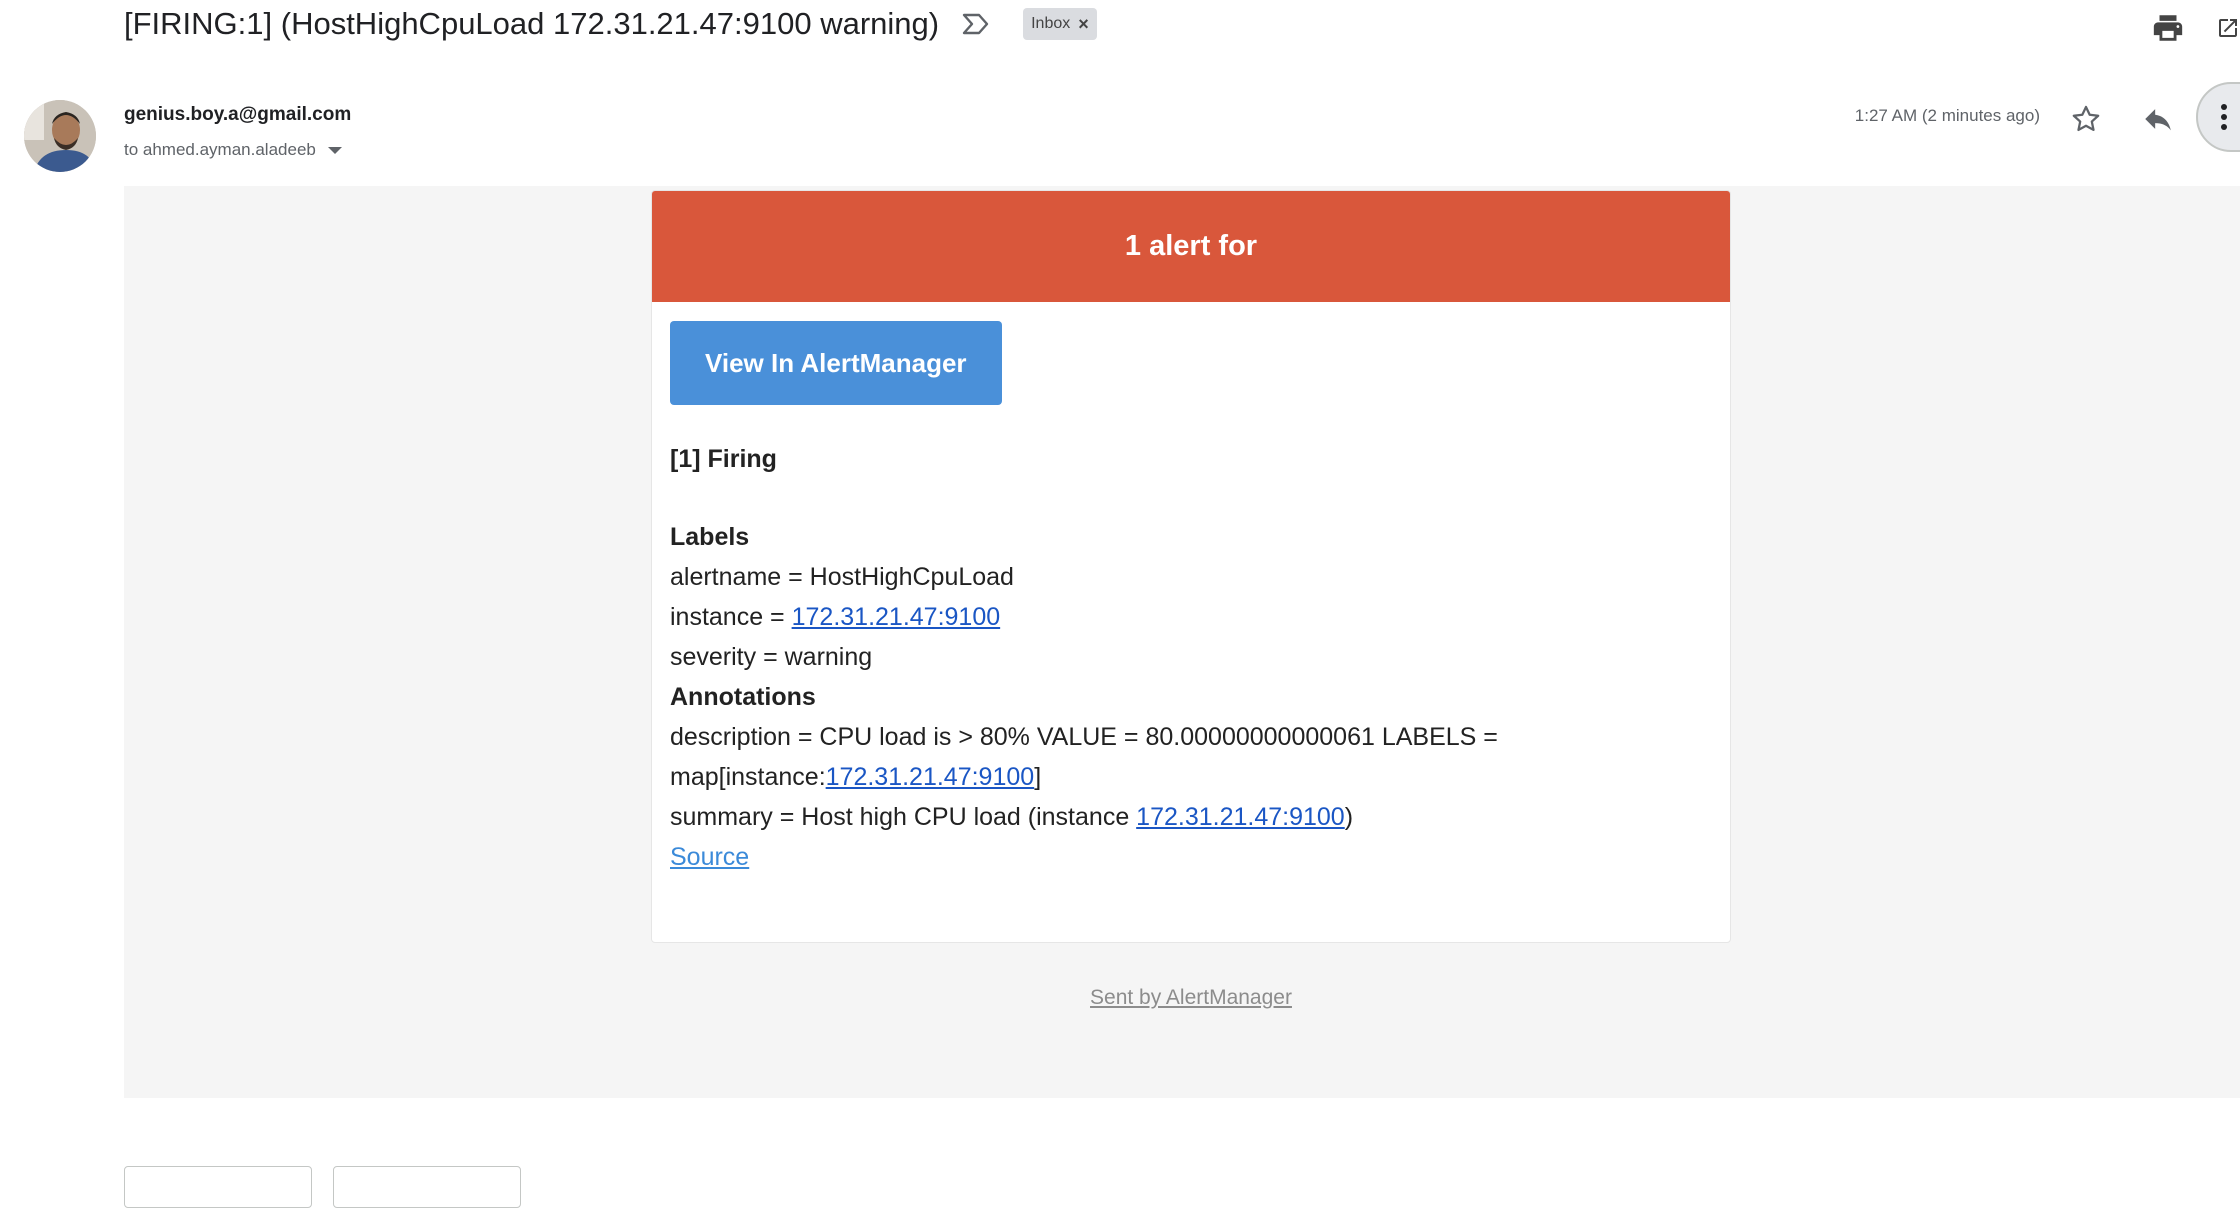  Describe the element at coordinates (218, 1187) in the screenshot. I see `reply-button-partial` at that location.